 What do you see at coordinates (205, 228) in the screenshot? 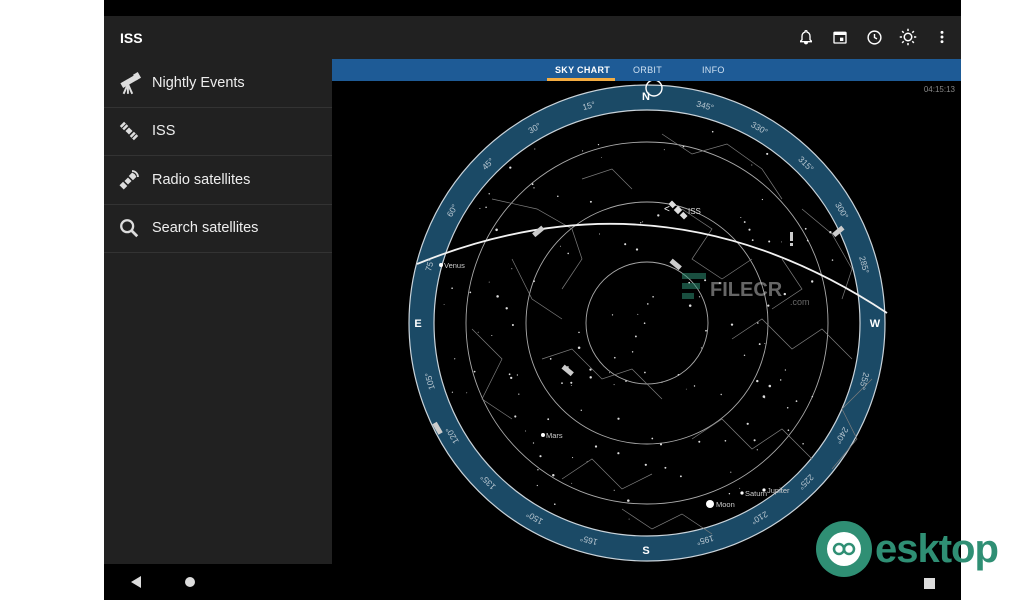
I see `drawer-item-label: Search satellites` at bounding box center [205, 228].